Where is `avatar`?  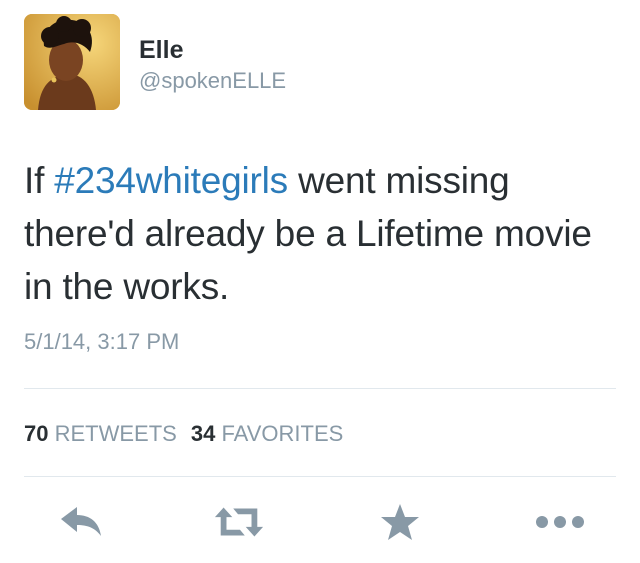 avatar is located at coordinates (72, 62).